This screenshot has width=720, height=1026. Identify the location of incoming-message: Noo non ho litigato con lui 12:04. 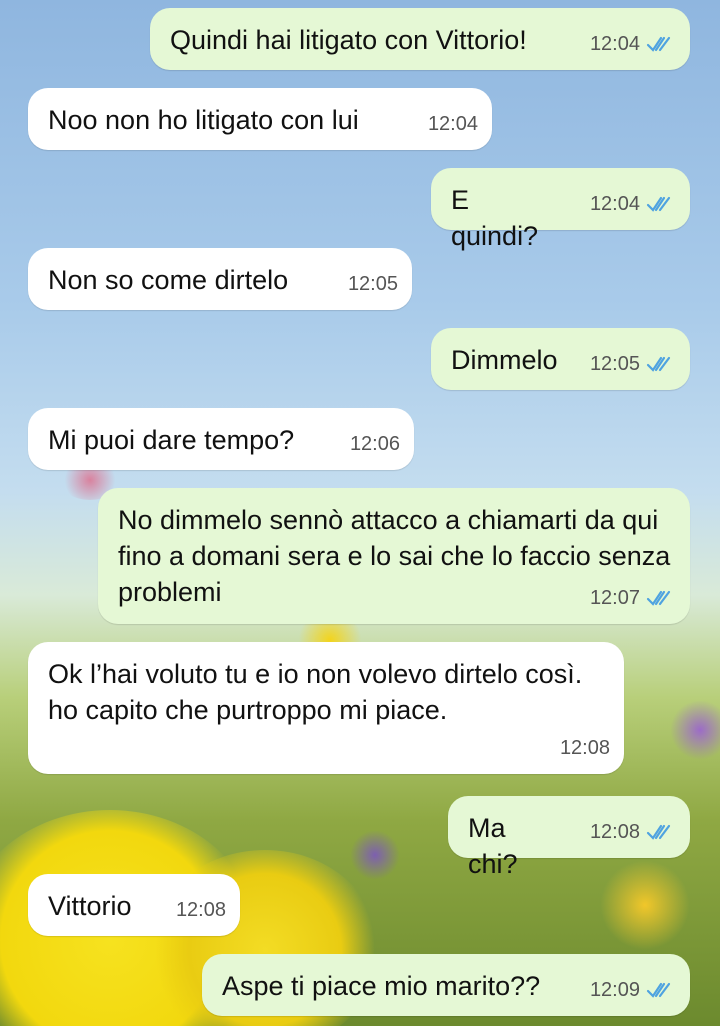
(260, 119).